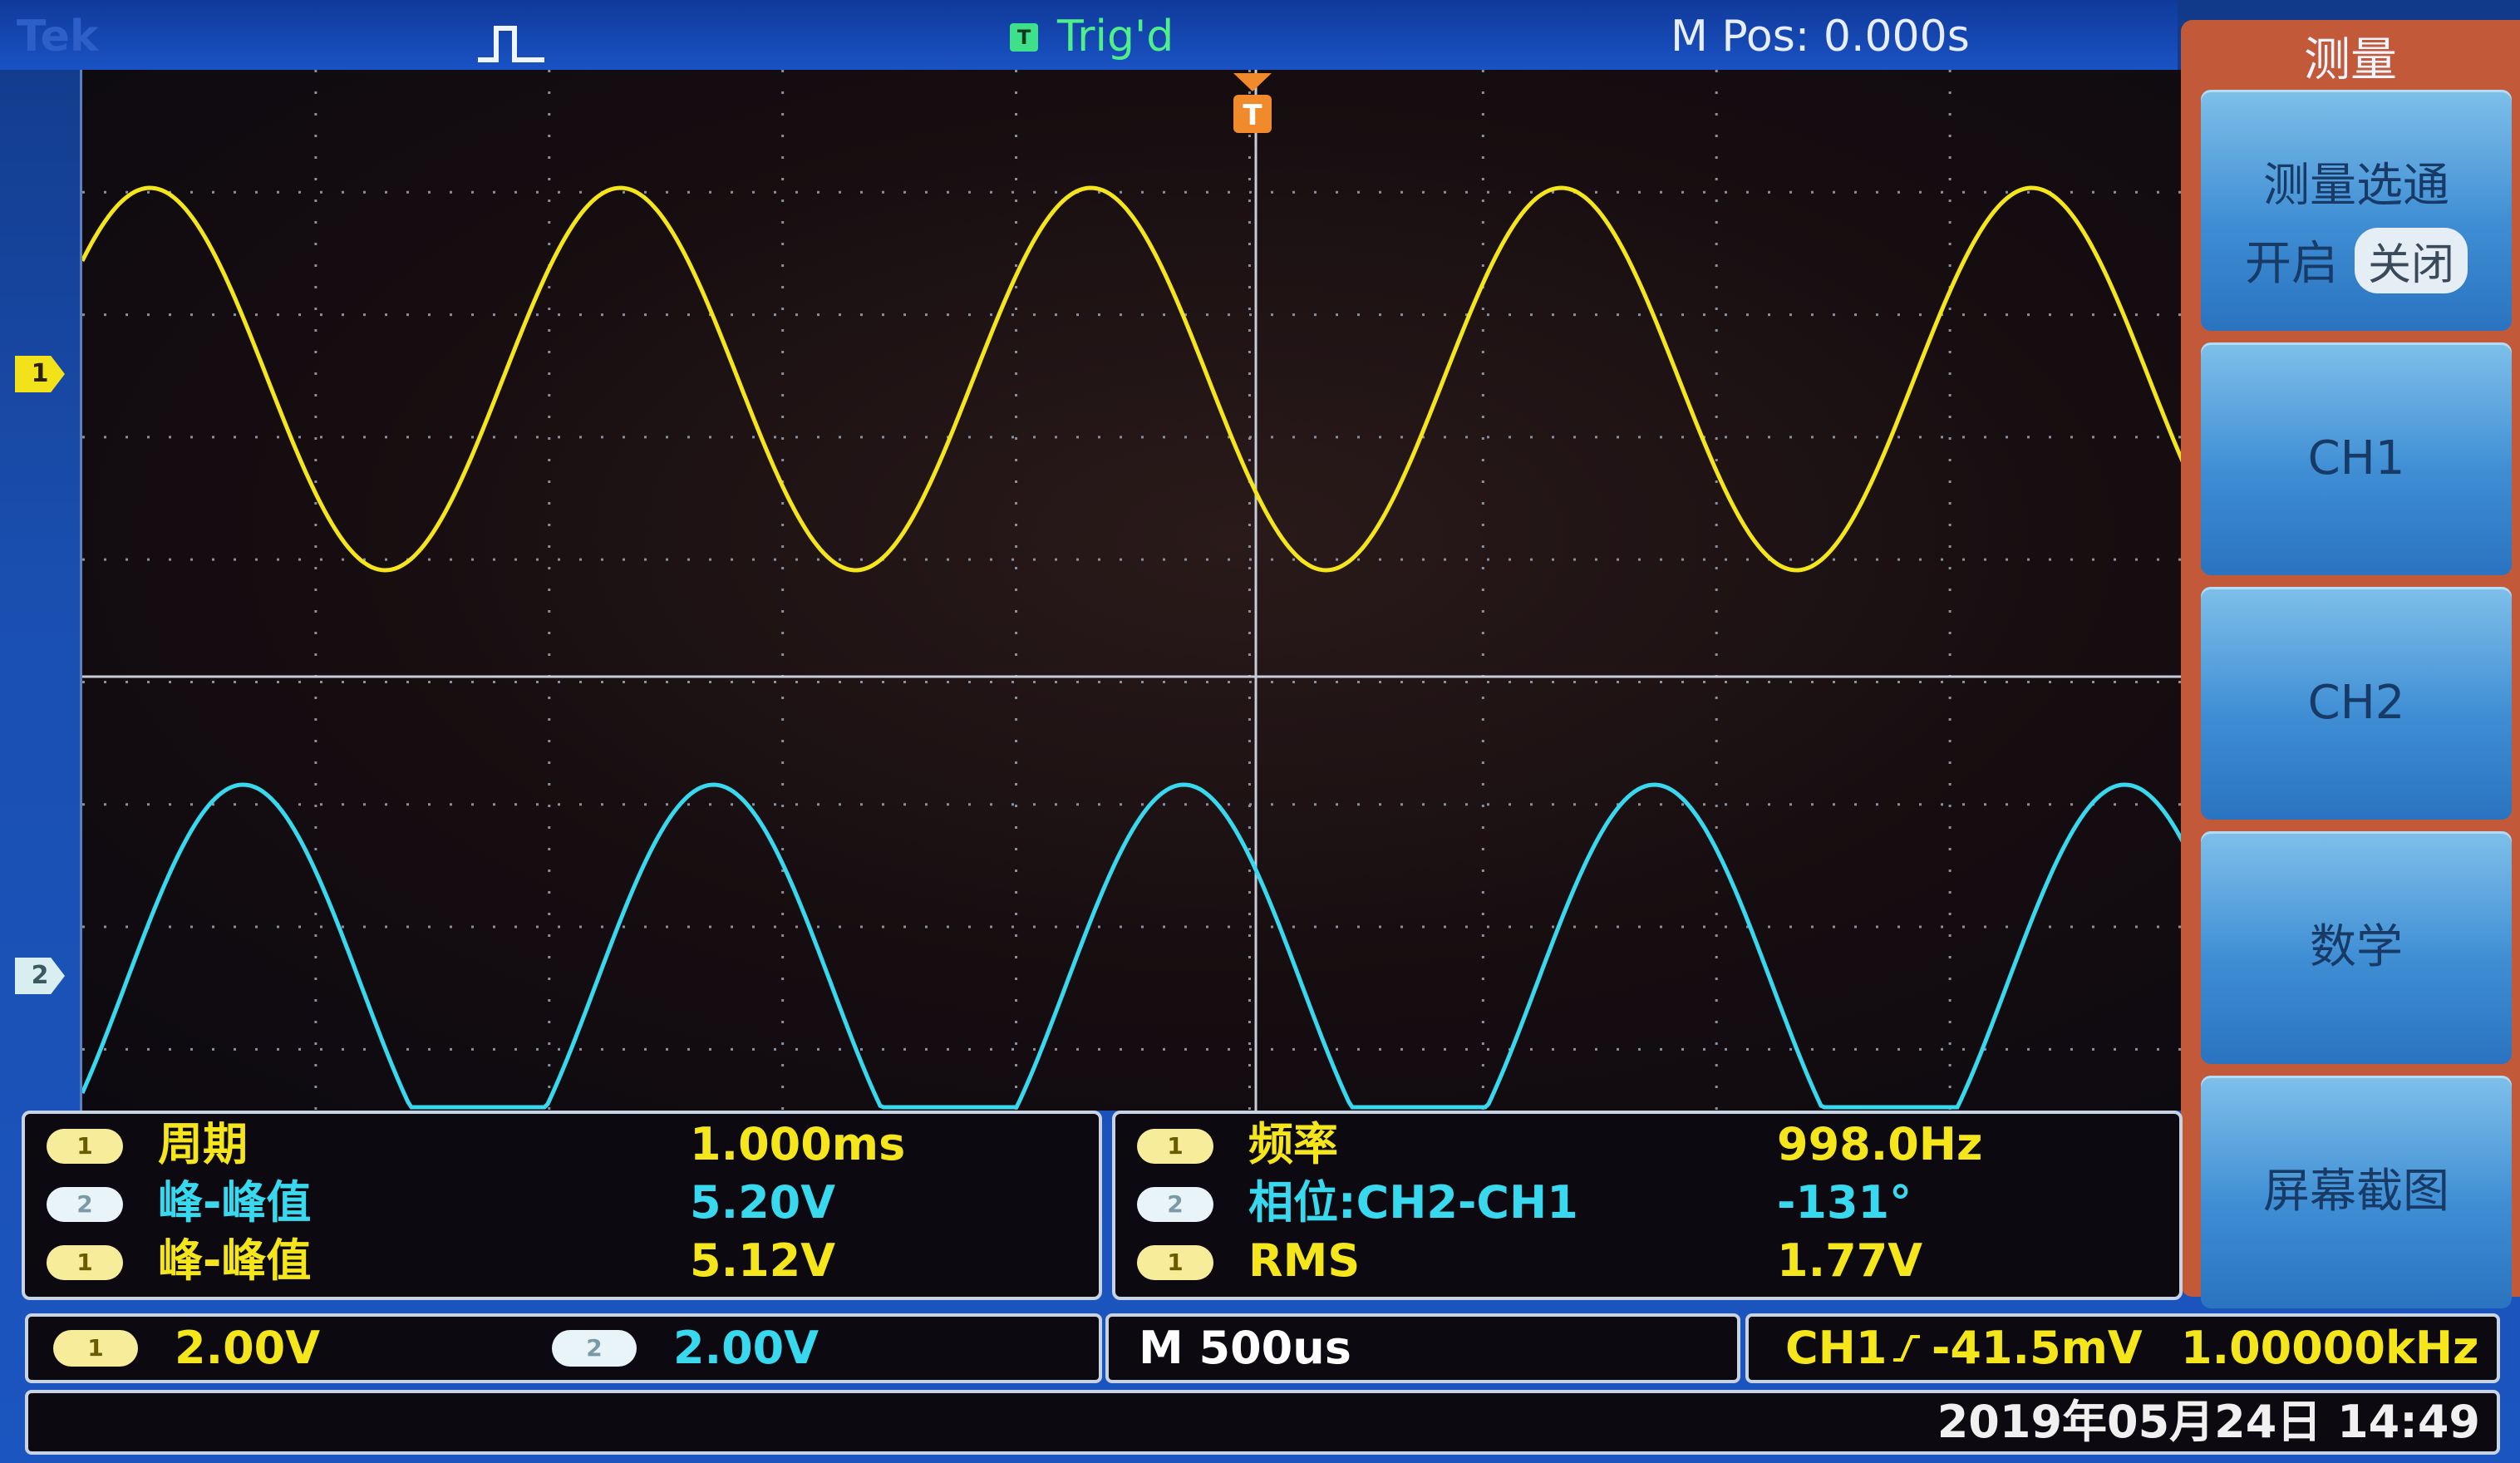  I want to click on measurement-value: 1.000ms, so click(798, 1144).